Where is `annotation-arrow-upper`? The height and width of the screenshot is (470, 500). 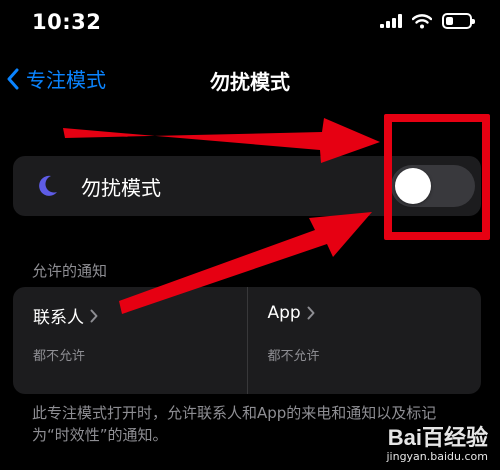 annotation-arrow-upper is located at coordinates (221, 140).